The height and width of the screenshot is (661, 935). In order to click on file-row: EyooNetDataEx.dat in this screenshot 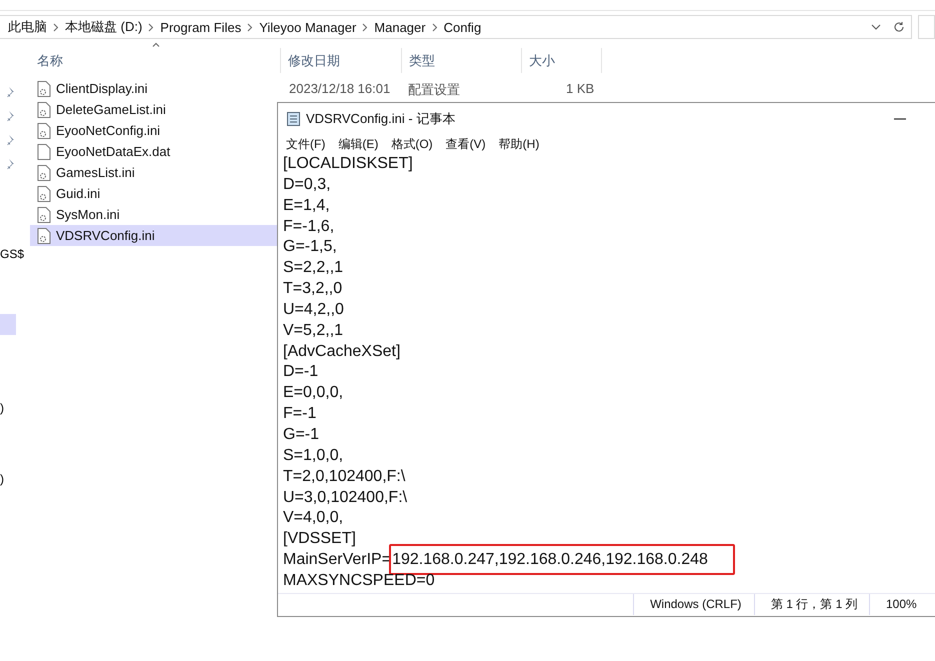, I will do `click(153, 151)`.